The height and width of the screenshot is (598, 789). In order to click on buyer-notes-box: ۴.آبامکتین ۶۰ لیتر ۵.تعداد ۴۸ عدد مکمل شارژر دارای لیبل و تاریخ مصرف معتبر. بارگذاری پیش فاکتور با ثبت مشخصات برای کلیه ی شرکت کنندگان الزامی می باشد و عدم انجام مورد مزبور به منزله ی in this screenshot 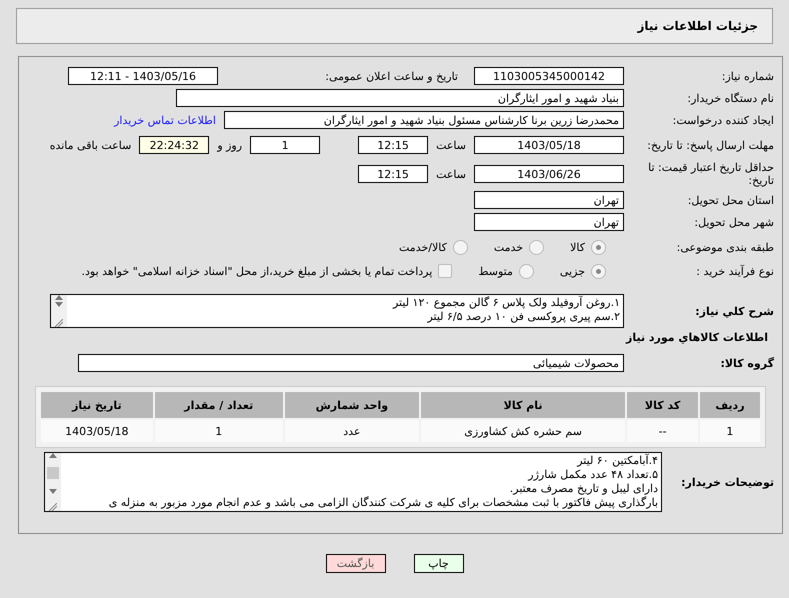, I will do `click(353, 482)`.